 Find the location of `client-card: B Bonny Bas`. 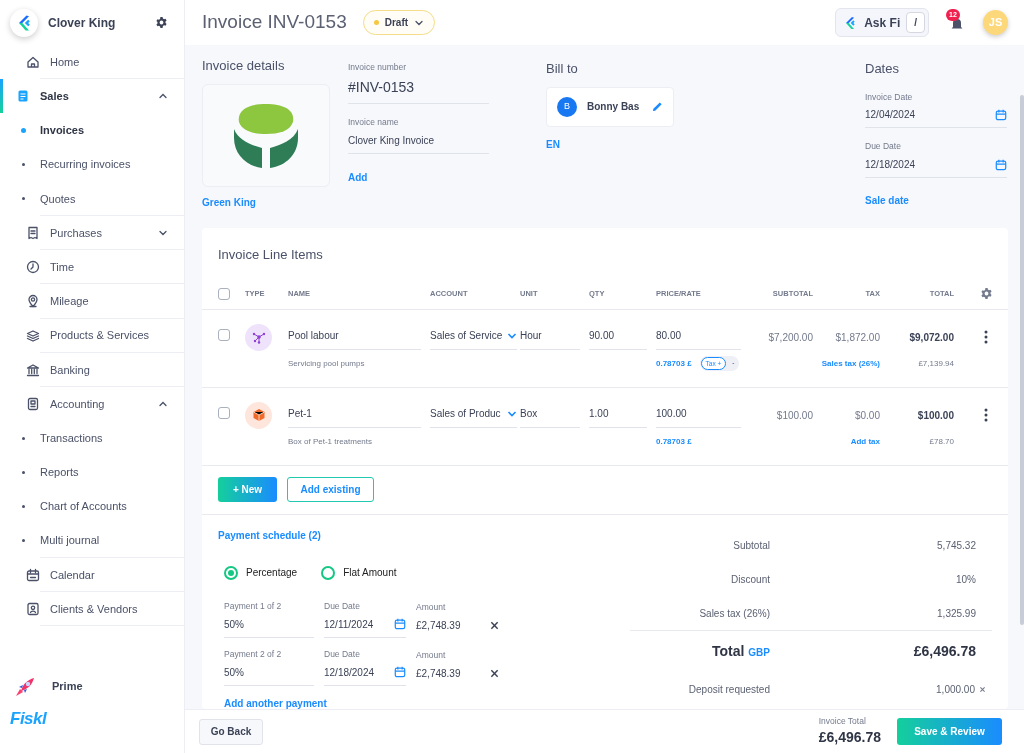

client-card: B Bonny Bas is located at coordinates (610, 106).